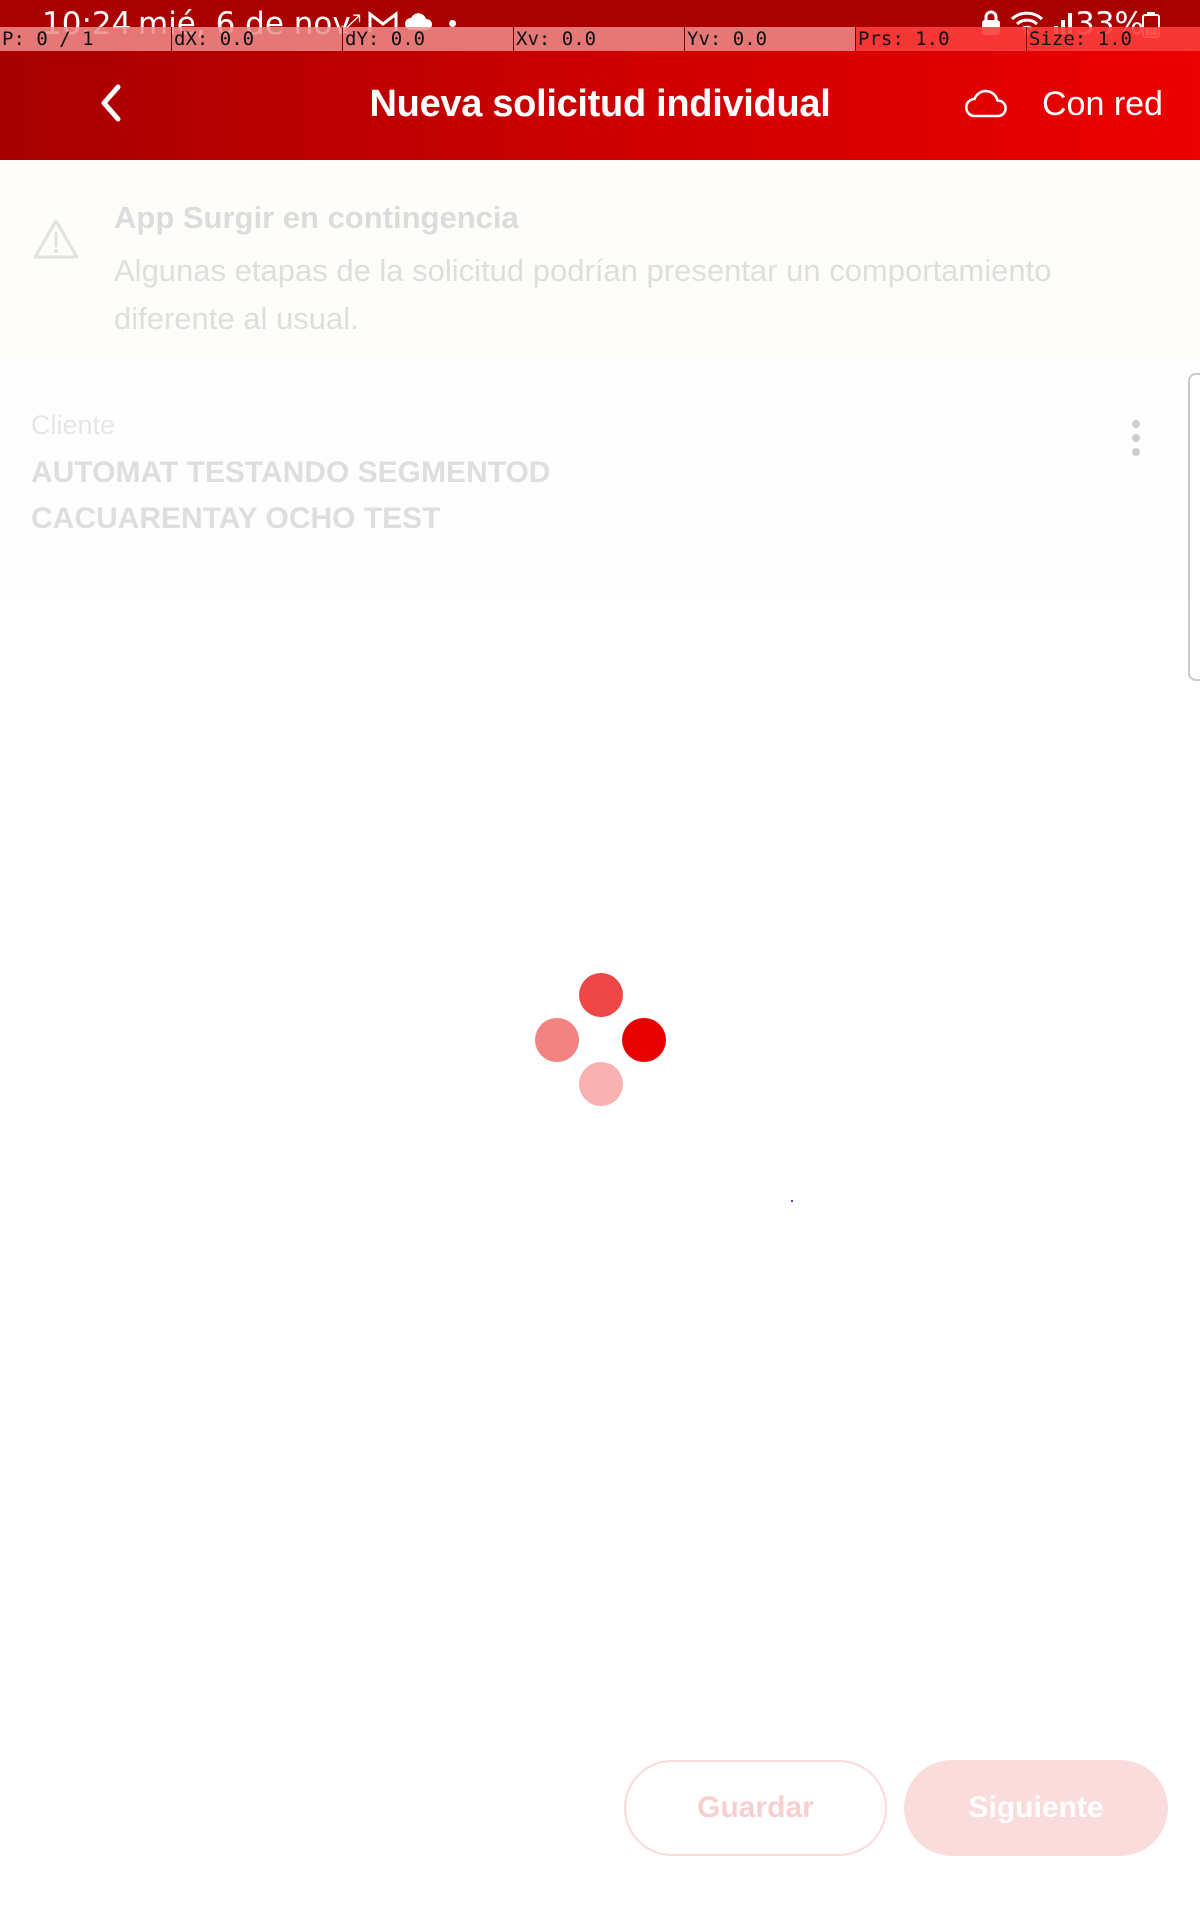  I want to click on debug-pointer: P: 0 / 1, so click(85, 39).